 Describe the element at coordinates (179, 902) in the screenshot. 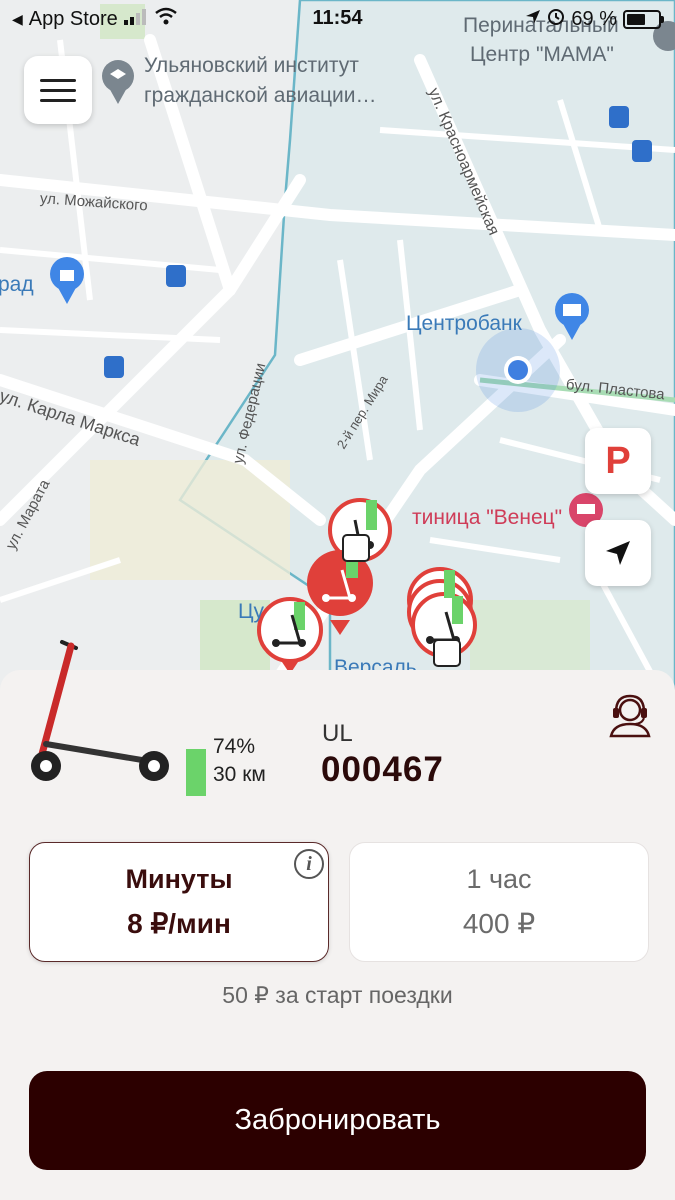

I see `tariff-minutes: i Минуты 8 ₽/мин` at that location.